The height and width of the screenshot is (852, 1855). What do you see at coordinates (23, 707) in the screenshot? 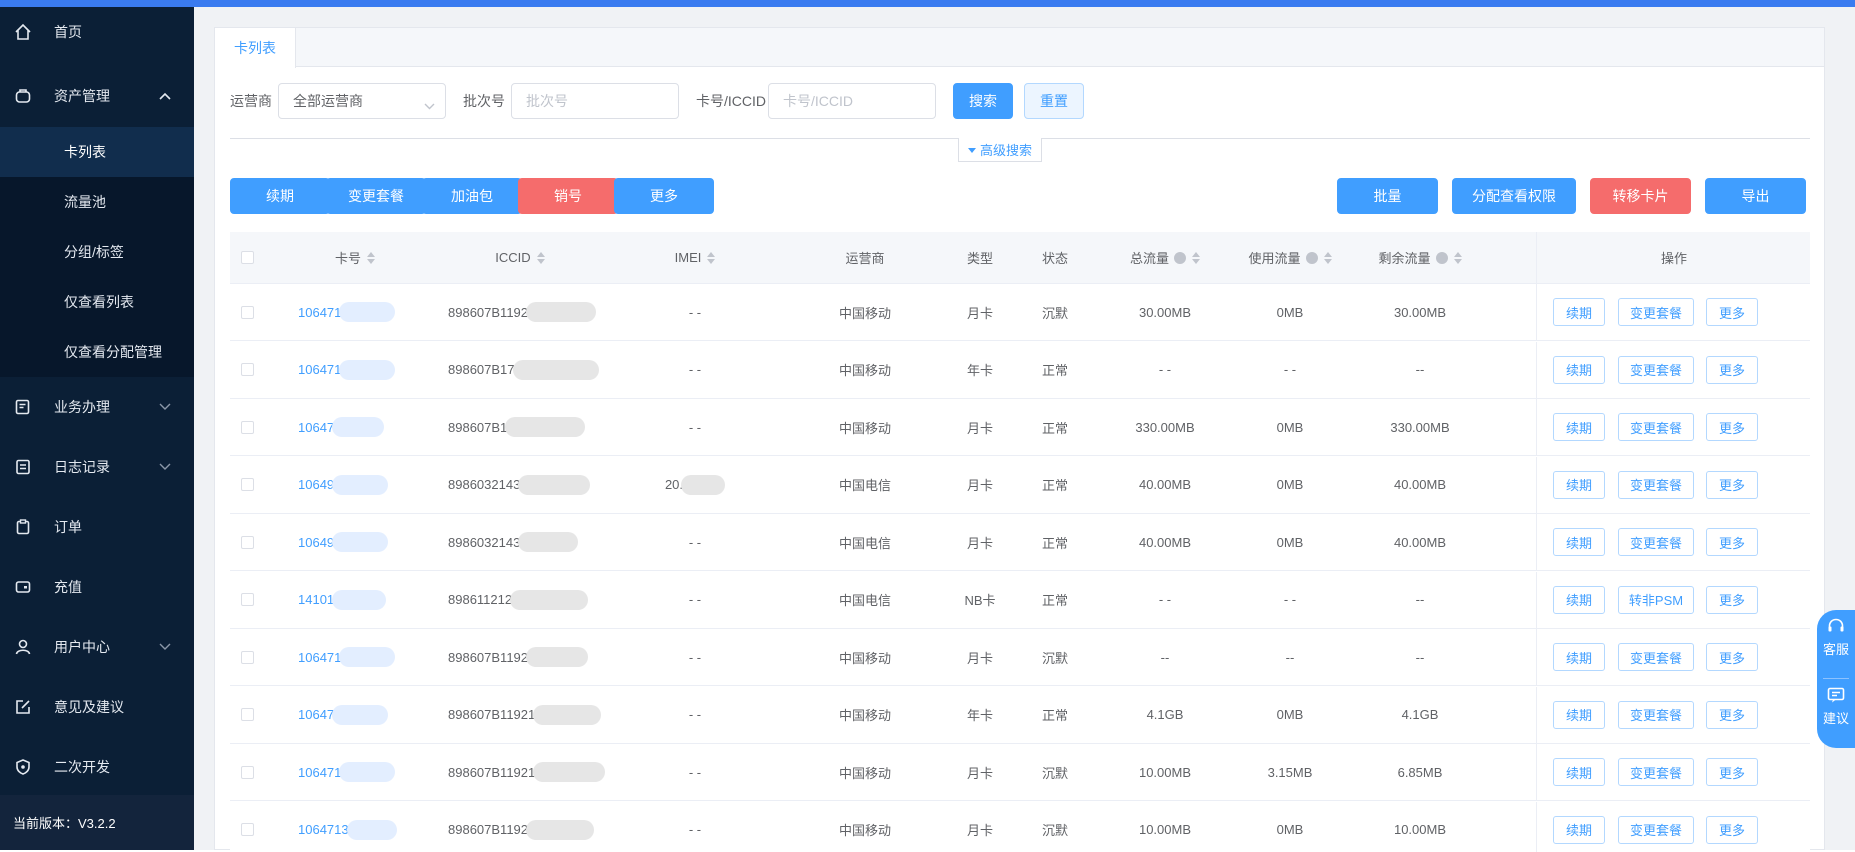
I see `edit-icon` at bounding box center [23, 707].